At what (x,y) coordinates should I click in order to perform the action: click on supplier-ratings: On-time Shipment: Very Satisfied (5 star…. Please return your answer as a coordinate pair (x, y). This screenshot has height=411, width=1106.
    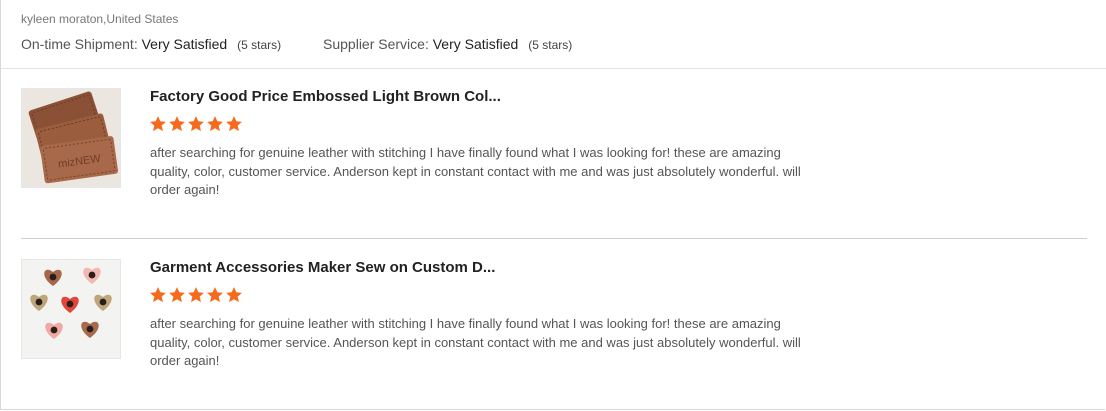
    Looking at the image, I should click on (315, 44).